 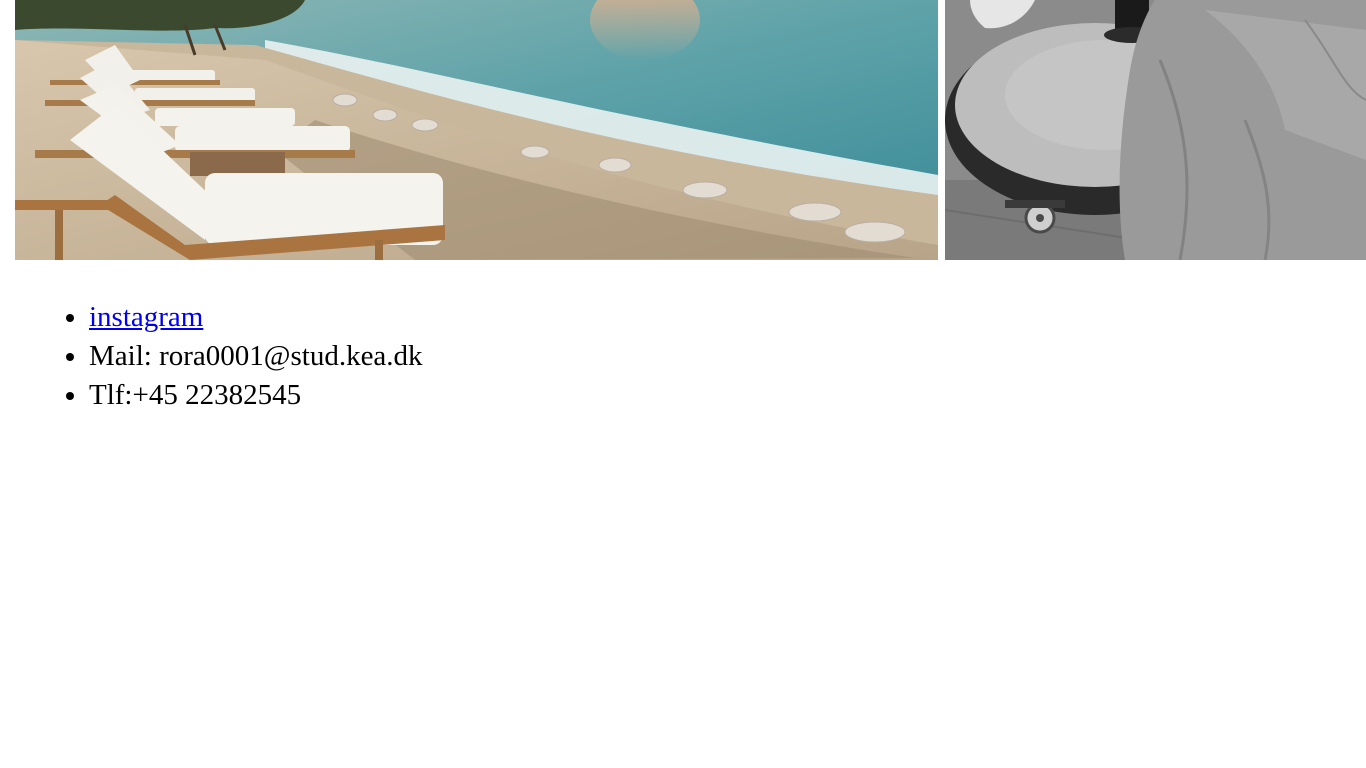 What do you see at coordinates (1155, 130) in the screenshot?
I see `umbrella-base-photo` at bounding box center [1155, 130].